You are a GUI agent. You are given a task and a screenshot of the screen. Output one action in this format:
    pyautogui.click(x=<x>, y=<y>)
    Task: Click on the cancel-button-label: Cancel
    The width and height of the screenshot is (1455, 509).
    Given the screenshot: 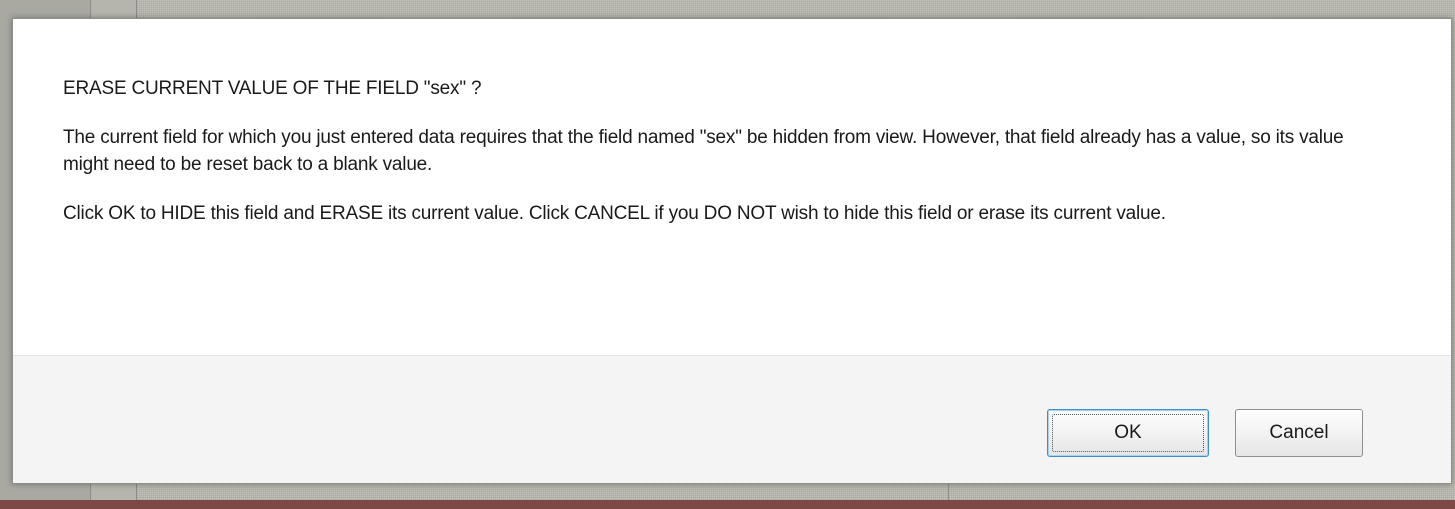 What is the action you would take?
    pyautogui.click(x=1299, y=432)
    